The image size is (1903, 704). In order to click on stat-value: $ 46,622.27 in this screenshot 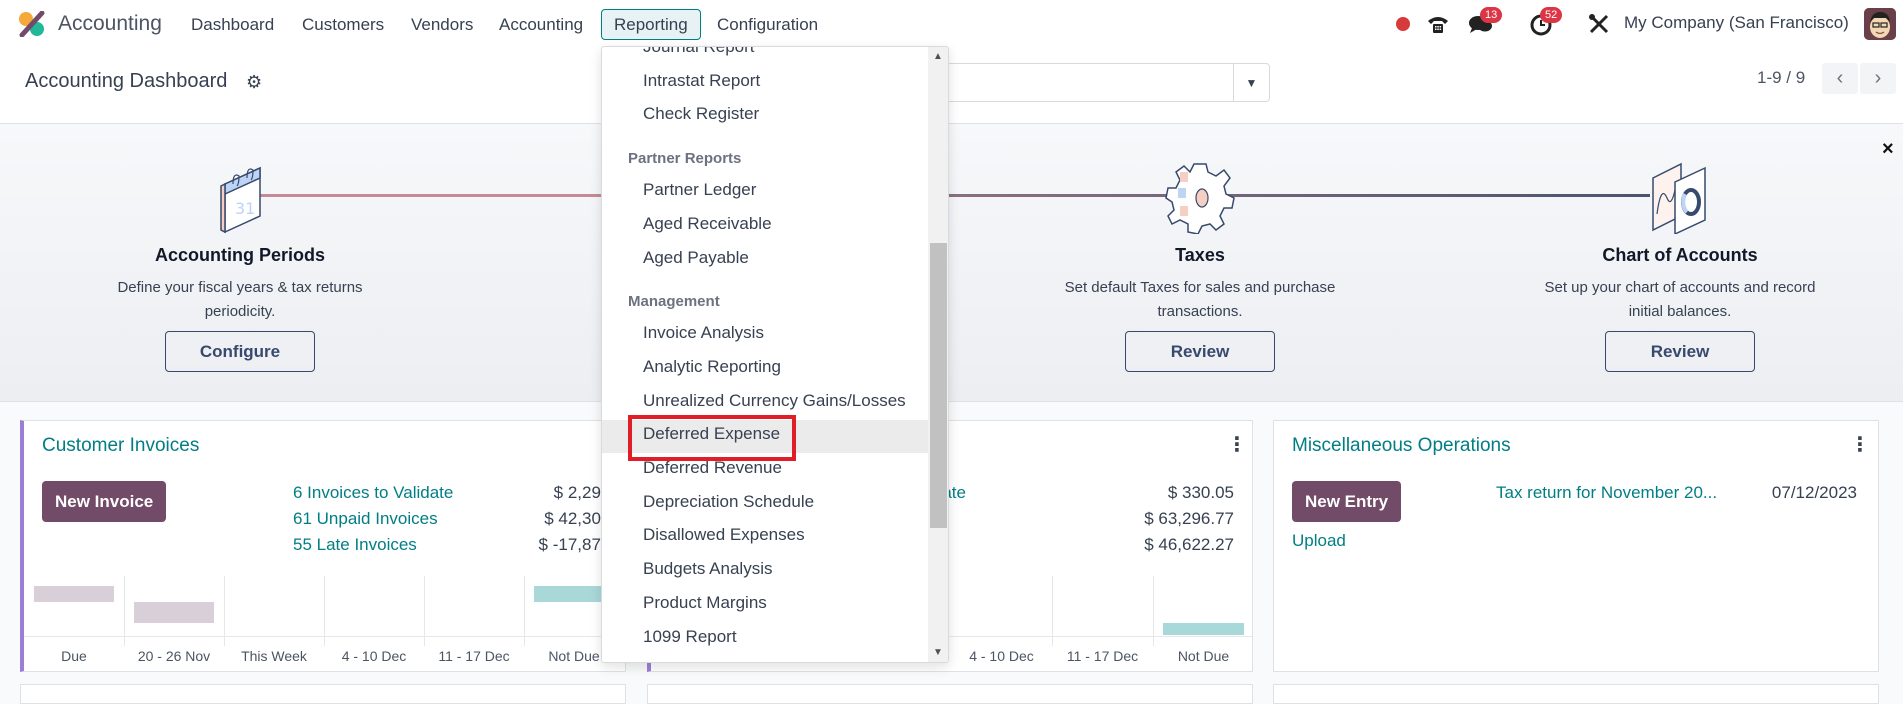, I will do `click(1189, 544)`.